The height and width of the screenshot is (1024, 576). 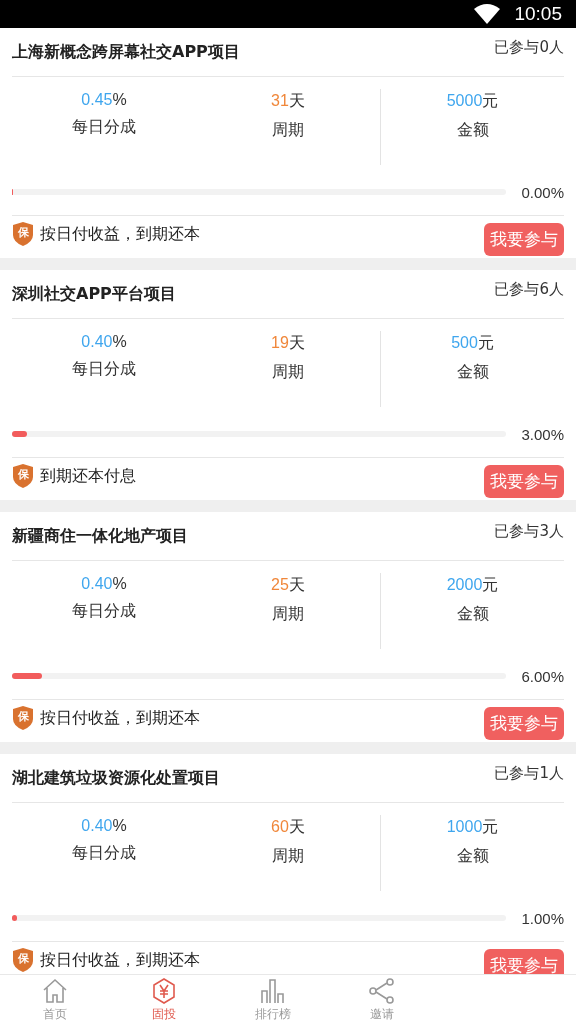 What do you see at coordinates (381, 990) in the screenshot?
I see `share-icon` at bounding box center [381, 990].